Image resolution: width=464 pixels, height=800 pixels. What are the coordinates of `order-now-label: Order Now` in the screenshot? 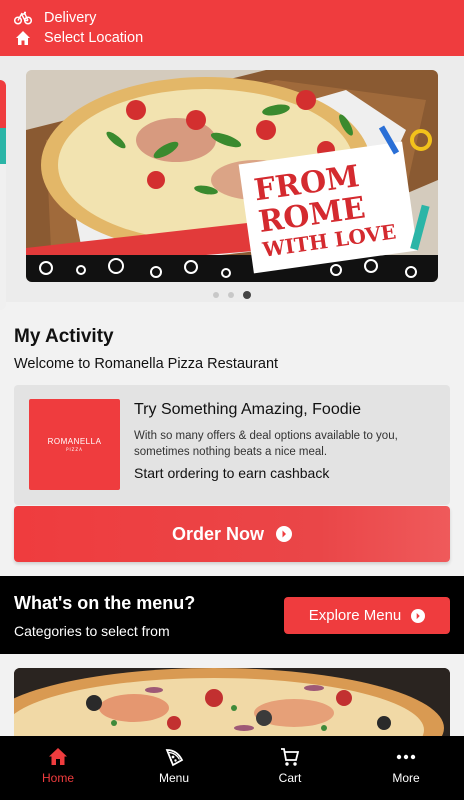 It's located at (217, 533).